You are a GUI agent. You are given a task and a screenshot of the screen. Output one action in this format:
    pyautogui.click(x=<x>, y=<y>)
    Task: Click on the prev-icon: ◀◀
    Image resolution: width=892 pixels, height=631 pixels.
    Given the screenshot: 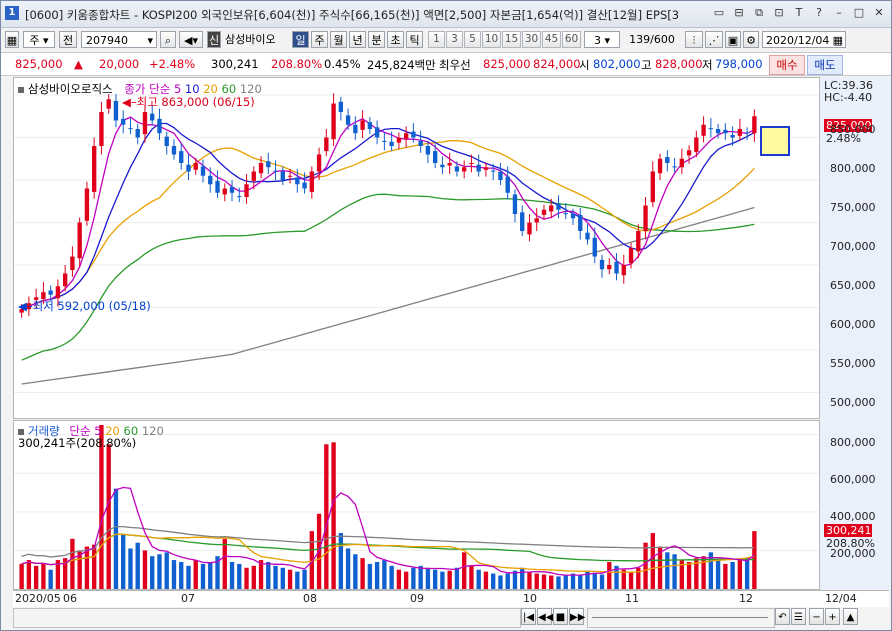 What is the action you would take?
    pyautogui.click(x=545, y=616)
    